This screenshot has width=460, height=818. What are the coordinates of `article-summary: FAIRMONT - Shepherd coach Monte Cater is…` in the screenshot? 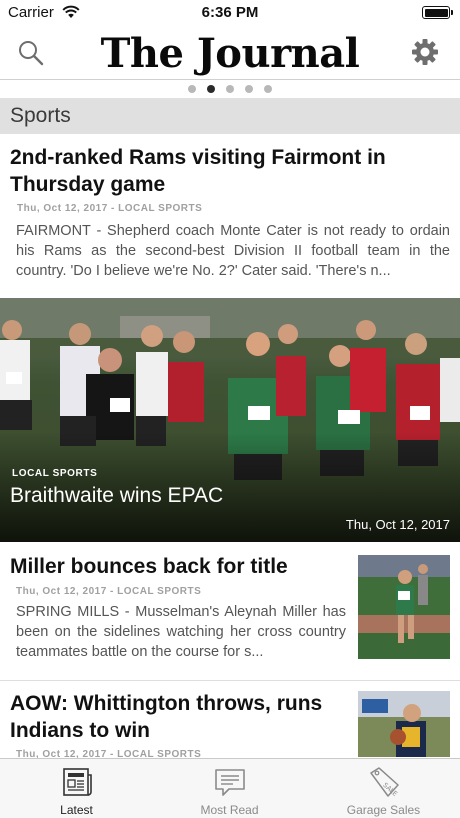 It's located at (233, 251).